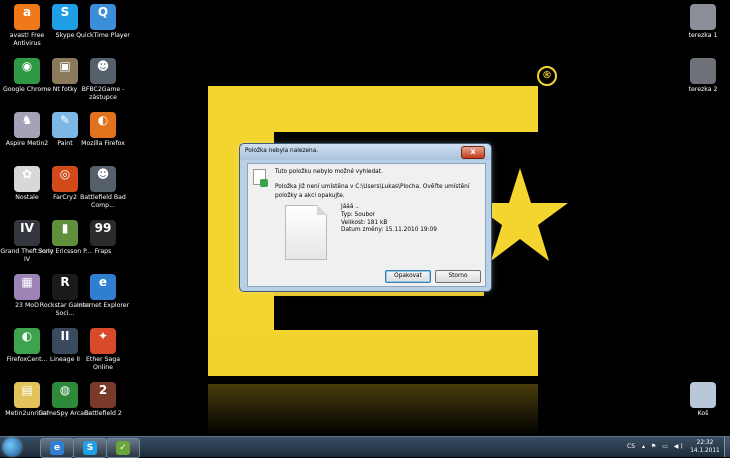  Describe the element at coordinates (408, 276) in the screenshot. I see `retry-button: Opakovat` at that location.